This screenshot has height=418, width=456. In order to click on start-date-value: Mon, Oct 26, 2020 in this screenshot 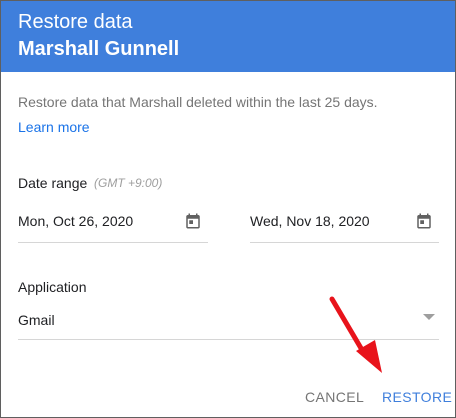, I will do `click(76, 221)`.